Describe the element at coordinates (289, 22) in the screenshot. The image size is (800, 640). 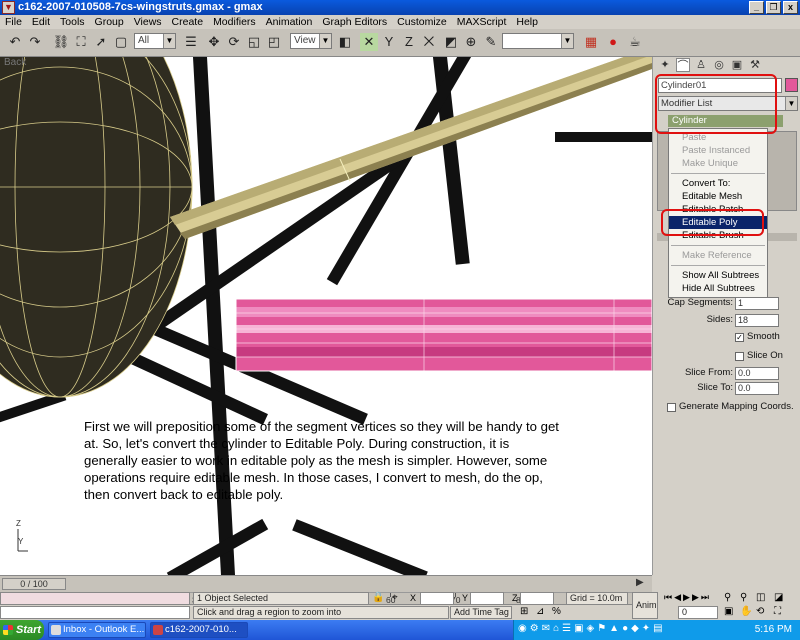
I see `menu-animation: Animation` at that location.